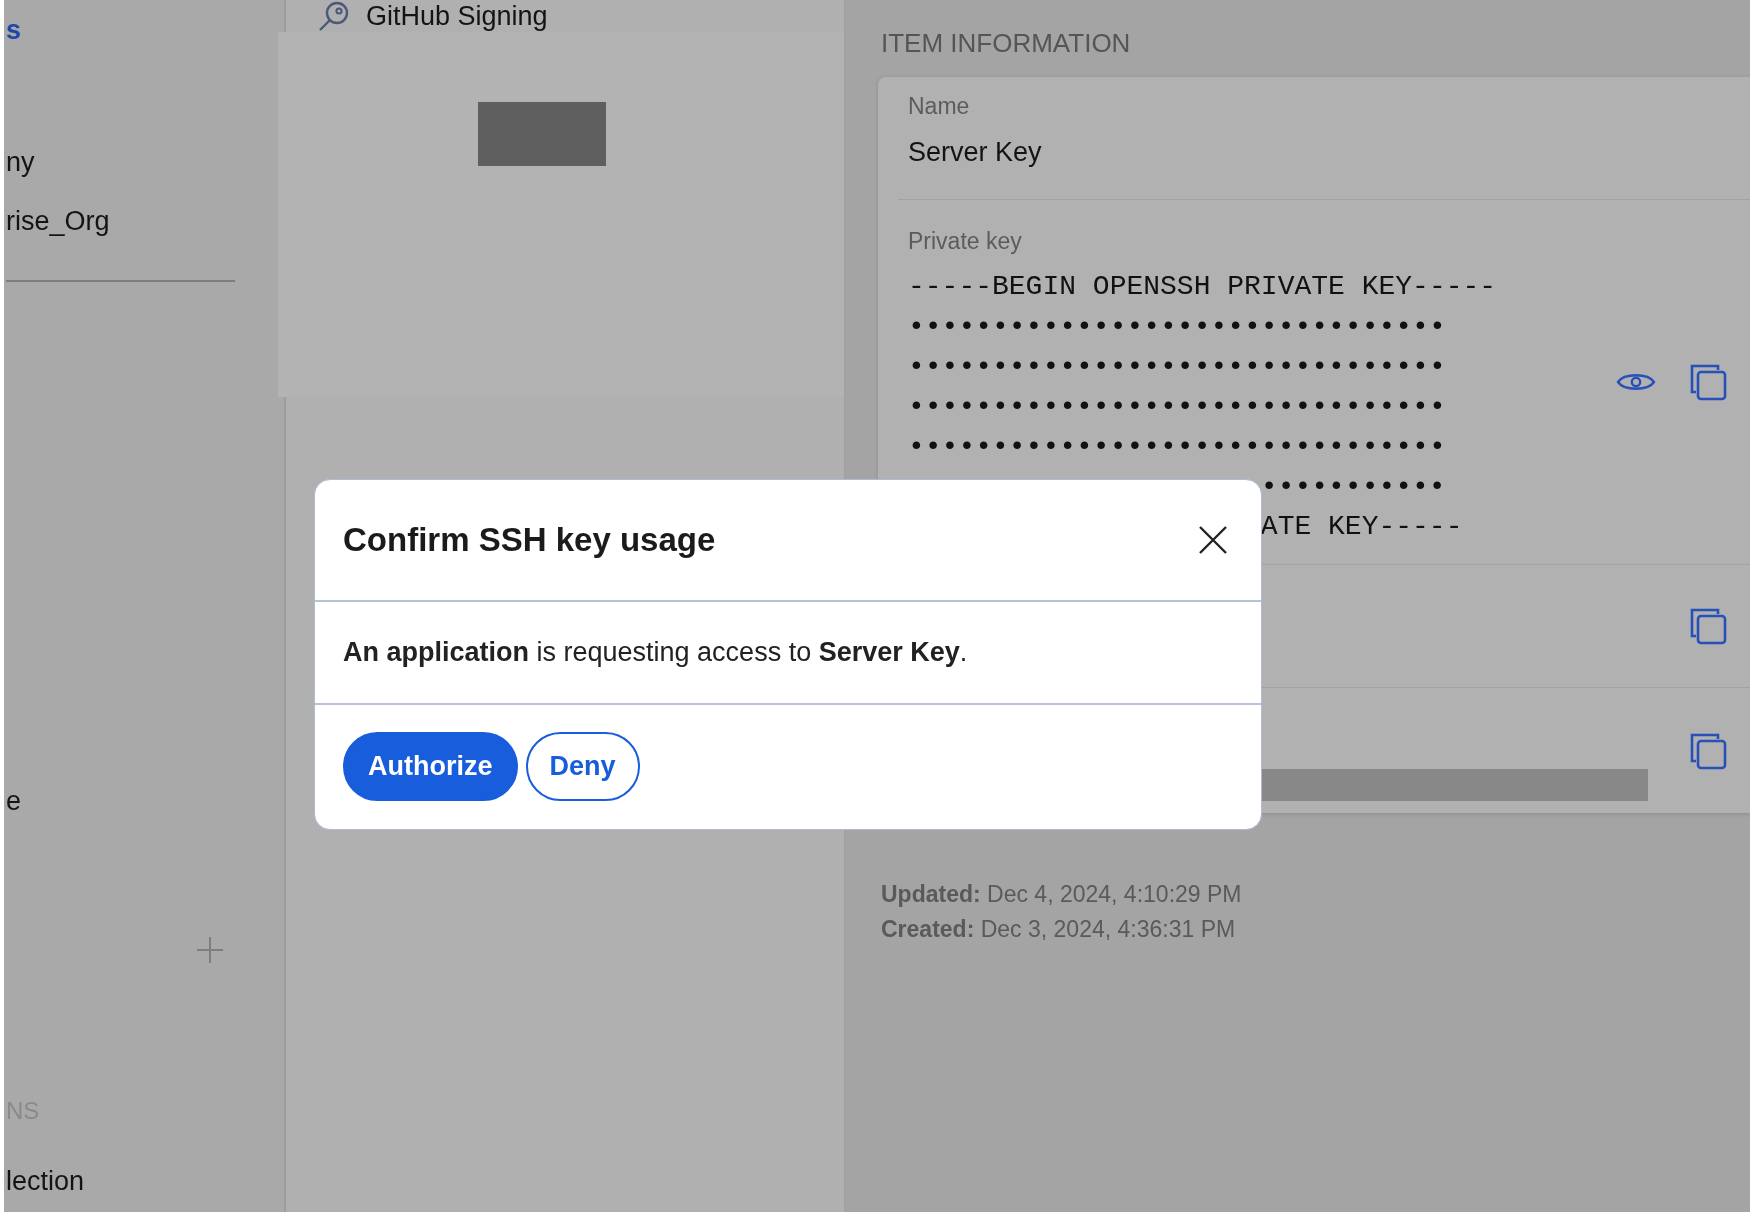 The image size is (1750, 1212). Describe the element at coordinates (430, 766) in the screenshot. I see `authorize-button: Authorize` at that location.